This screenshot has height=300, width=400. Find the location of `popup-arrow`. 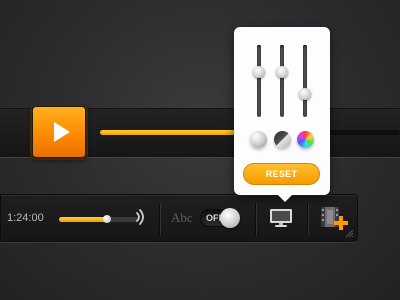

popup-arrow is located at coordinates (285, 198).